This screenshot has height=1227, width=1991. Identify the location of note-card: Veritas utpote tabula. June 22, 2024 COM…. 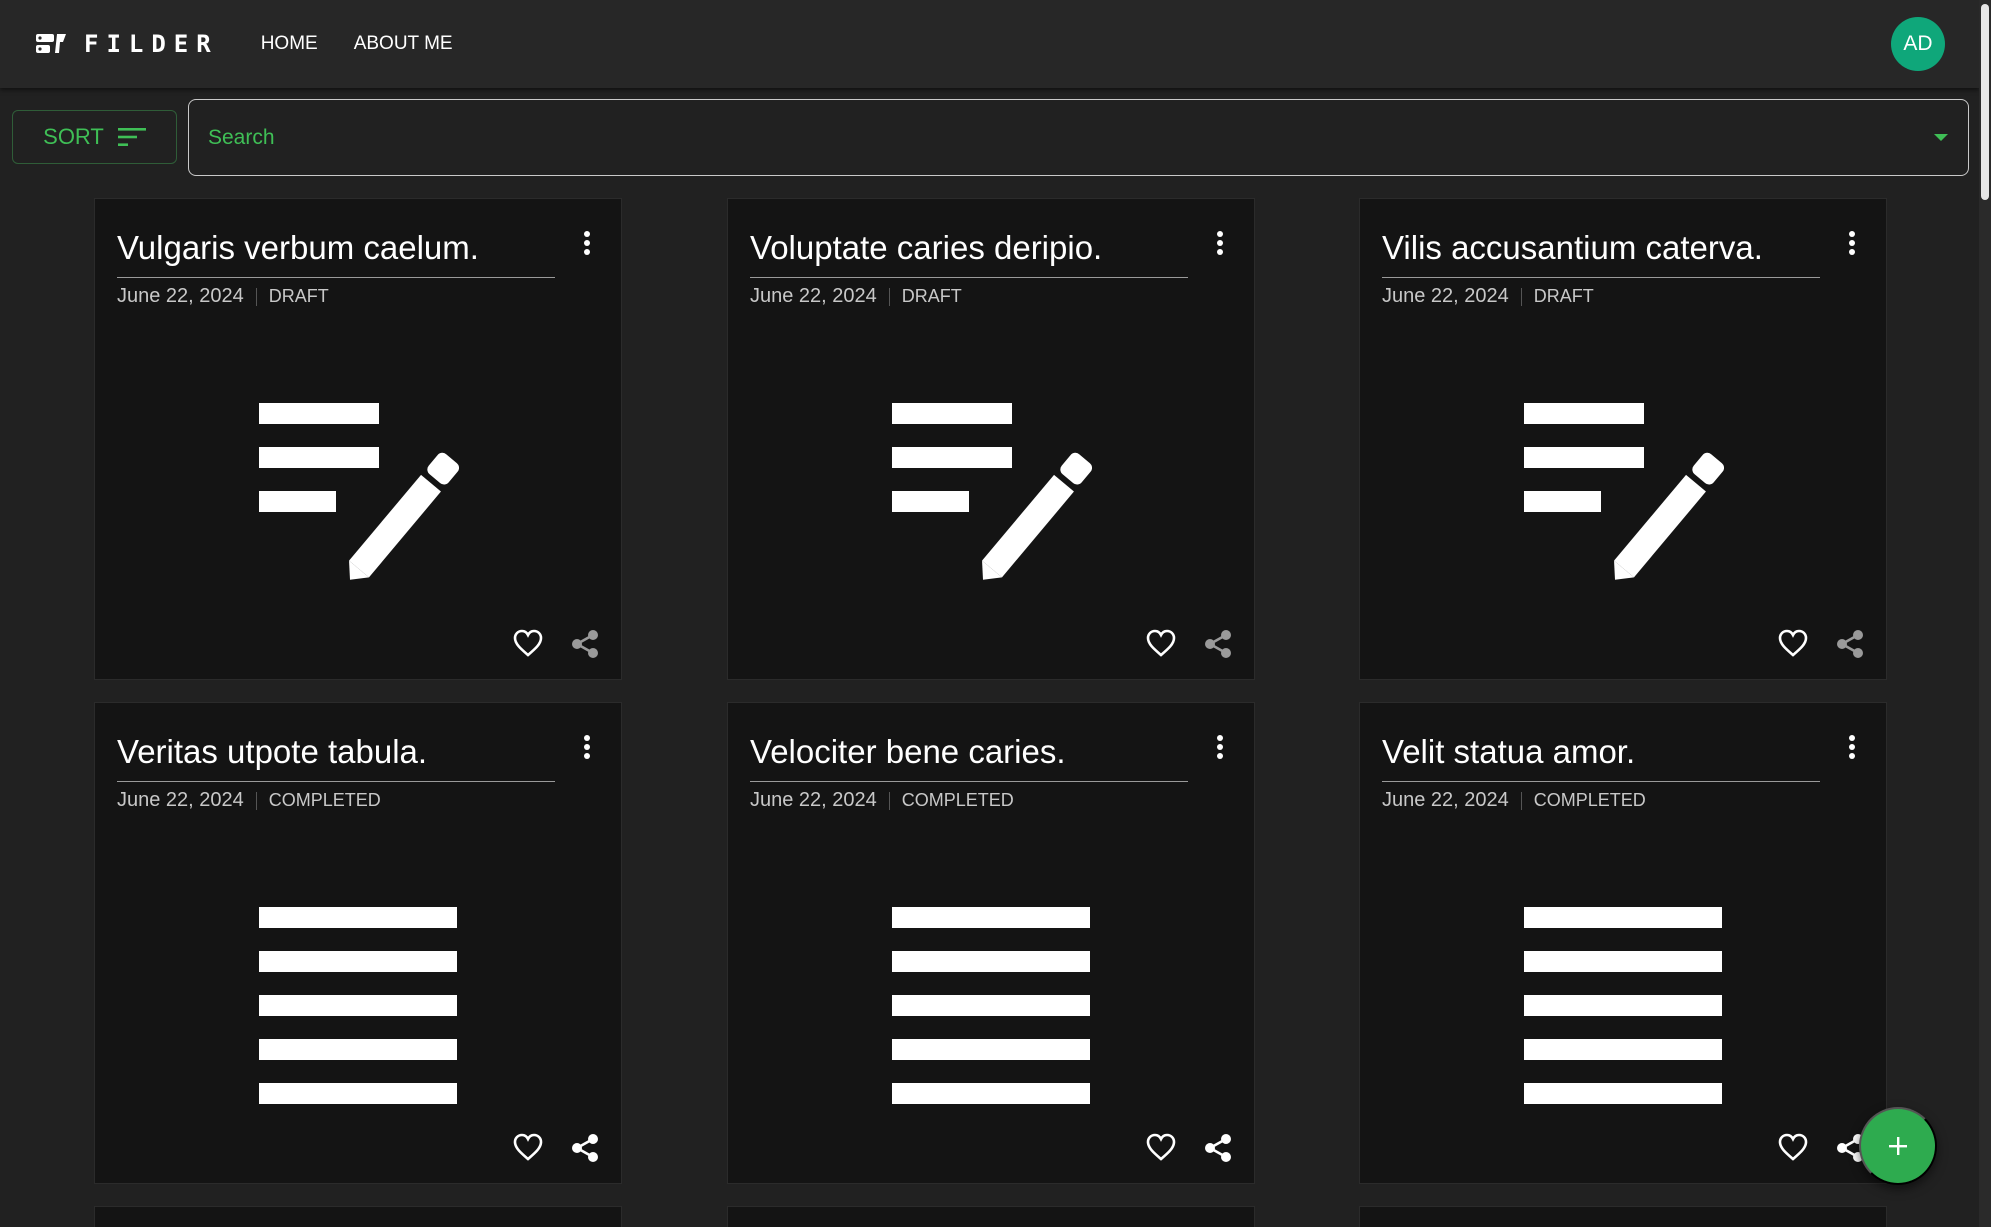
(358, 943).